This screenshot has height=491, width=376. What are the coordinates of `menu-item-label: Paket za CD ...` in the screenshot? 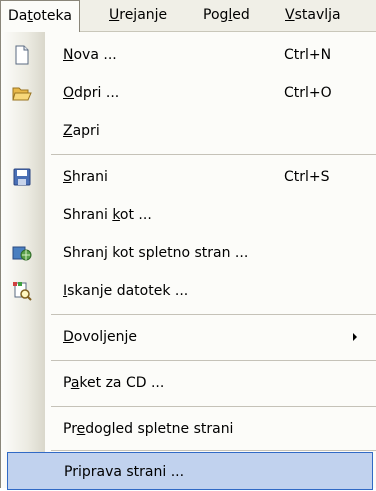 It's located at (114, 383).